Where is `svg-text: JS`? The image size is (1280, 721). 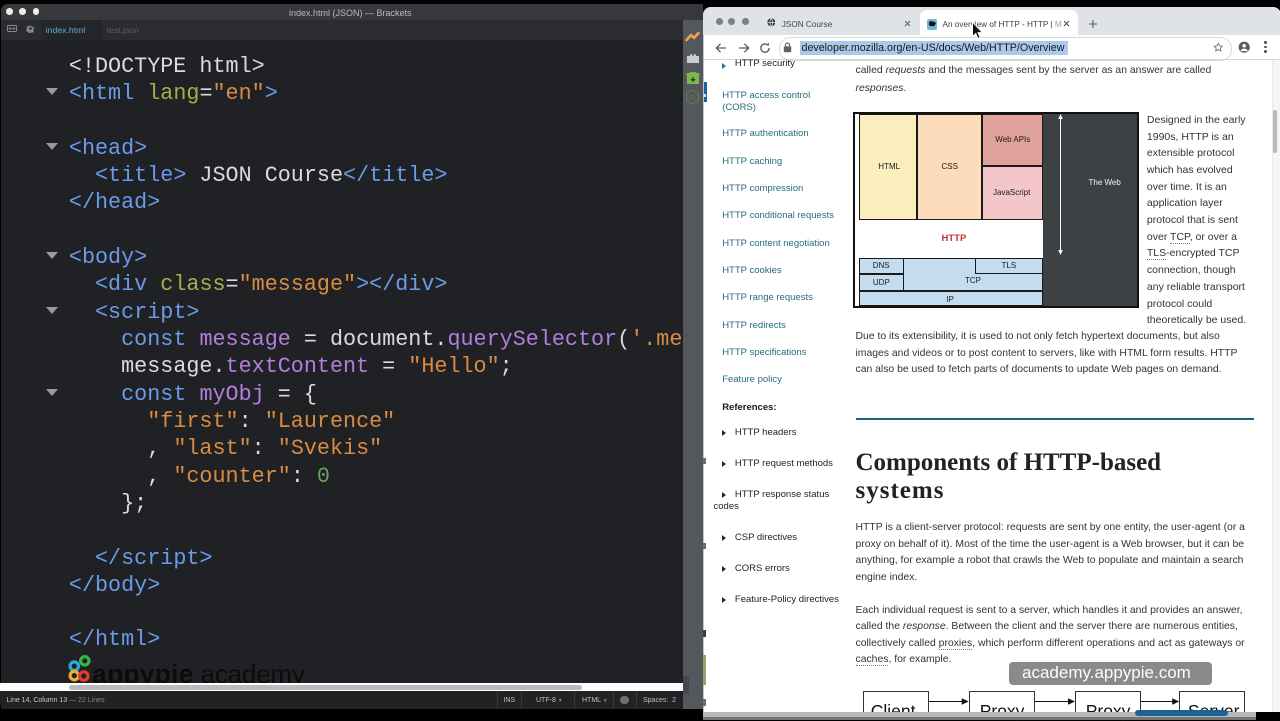 svg-text: JS is located at coordinates (692, 99).